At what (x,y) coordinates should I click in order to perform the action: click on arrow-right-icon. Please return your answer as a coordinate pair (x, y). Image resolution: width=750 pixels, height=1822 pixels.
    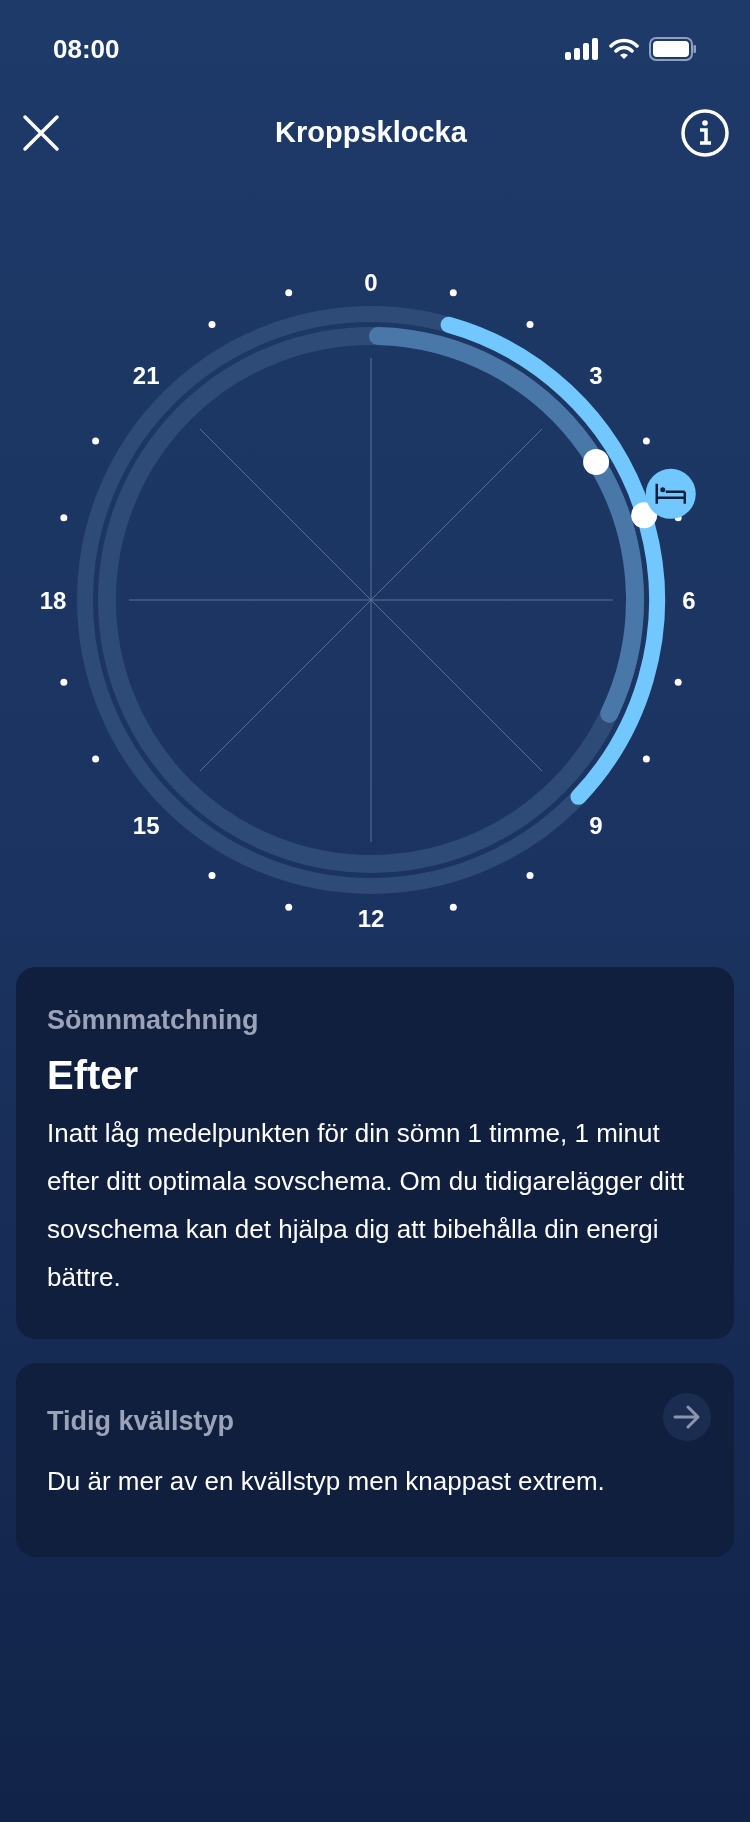
    Looking at the image, I should click on (687, 1417).